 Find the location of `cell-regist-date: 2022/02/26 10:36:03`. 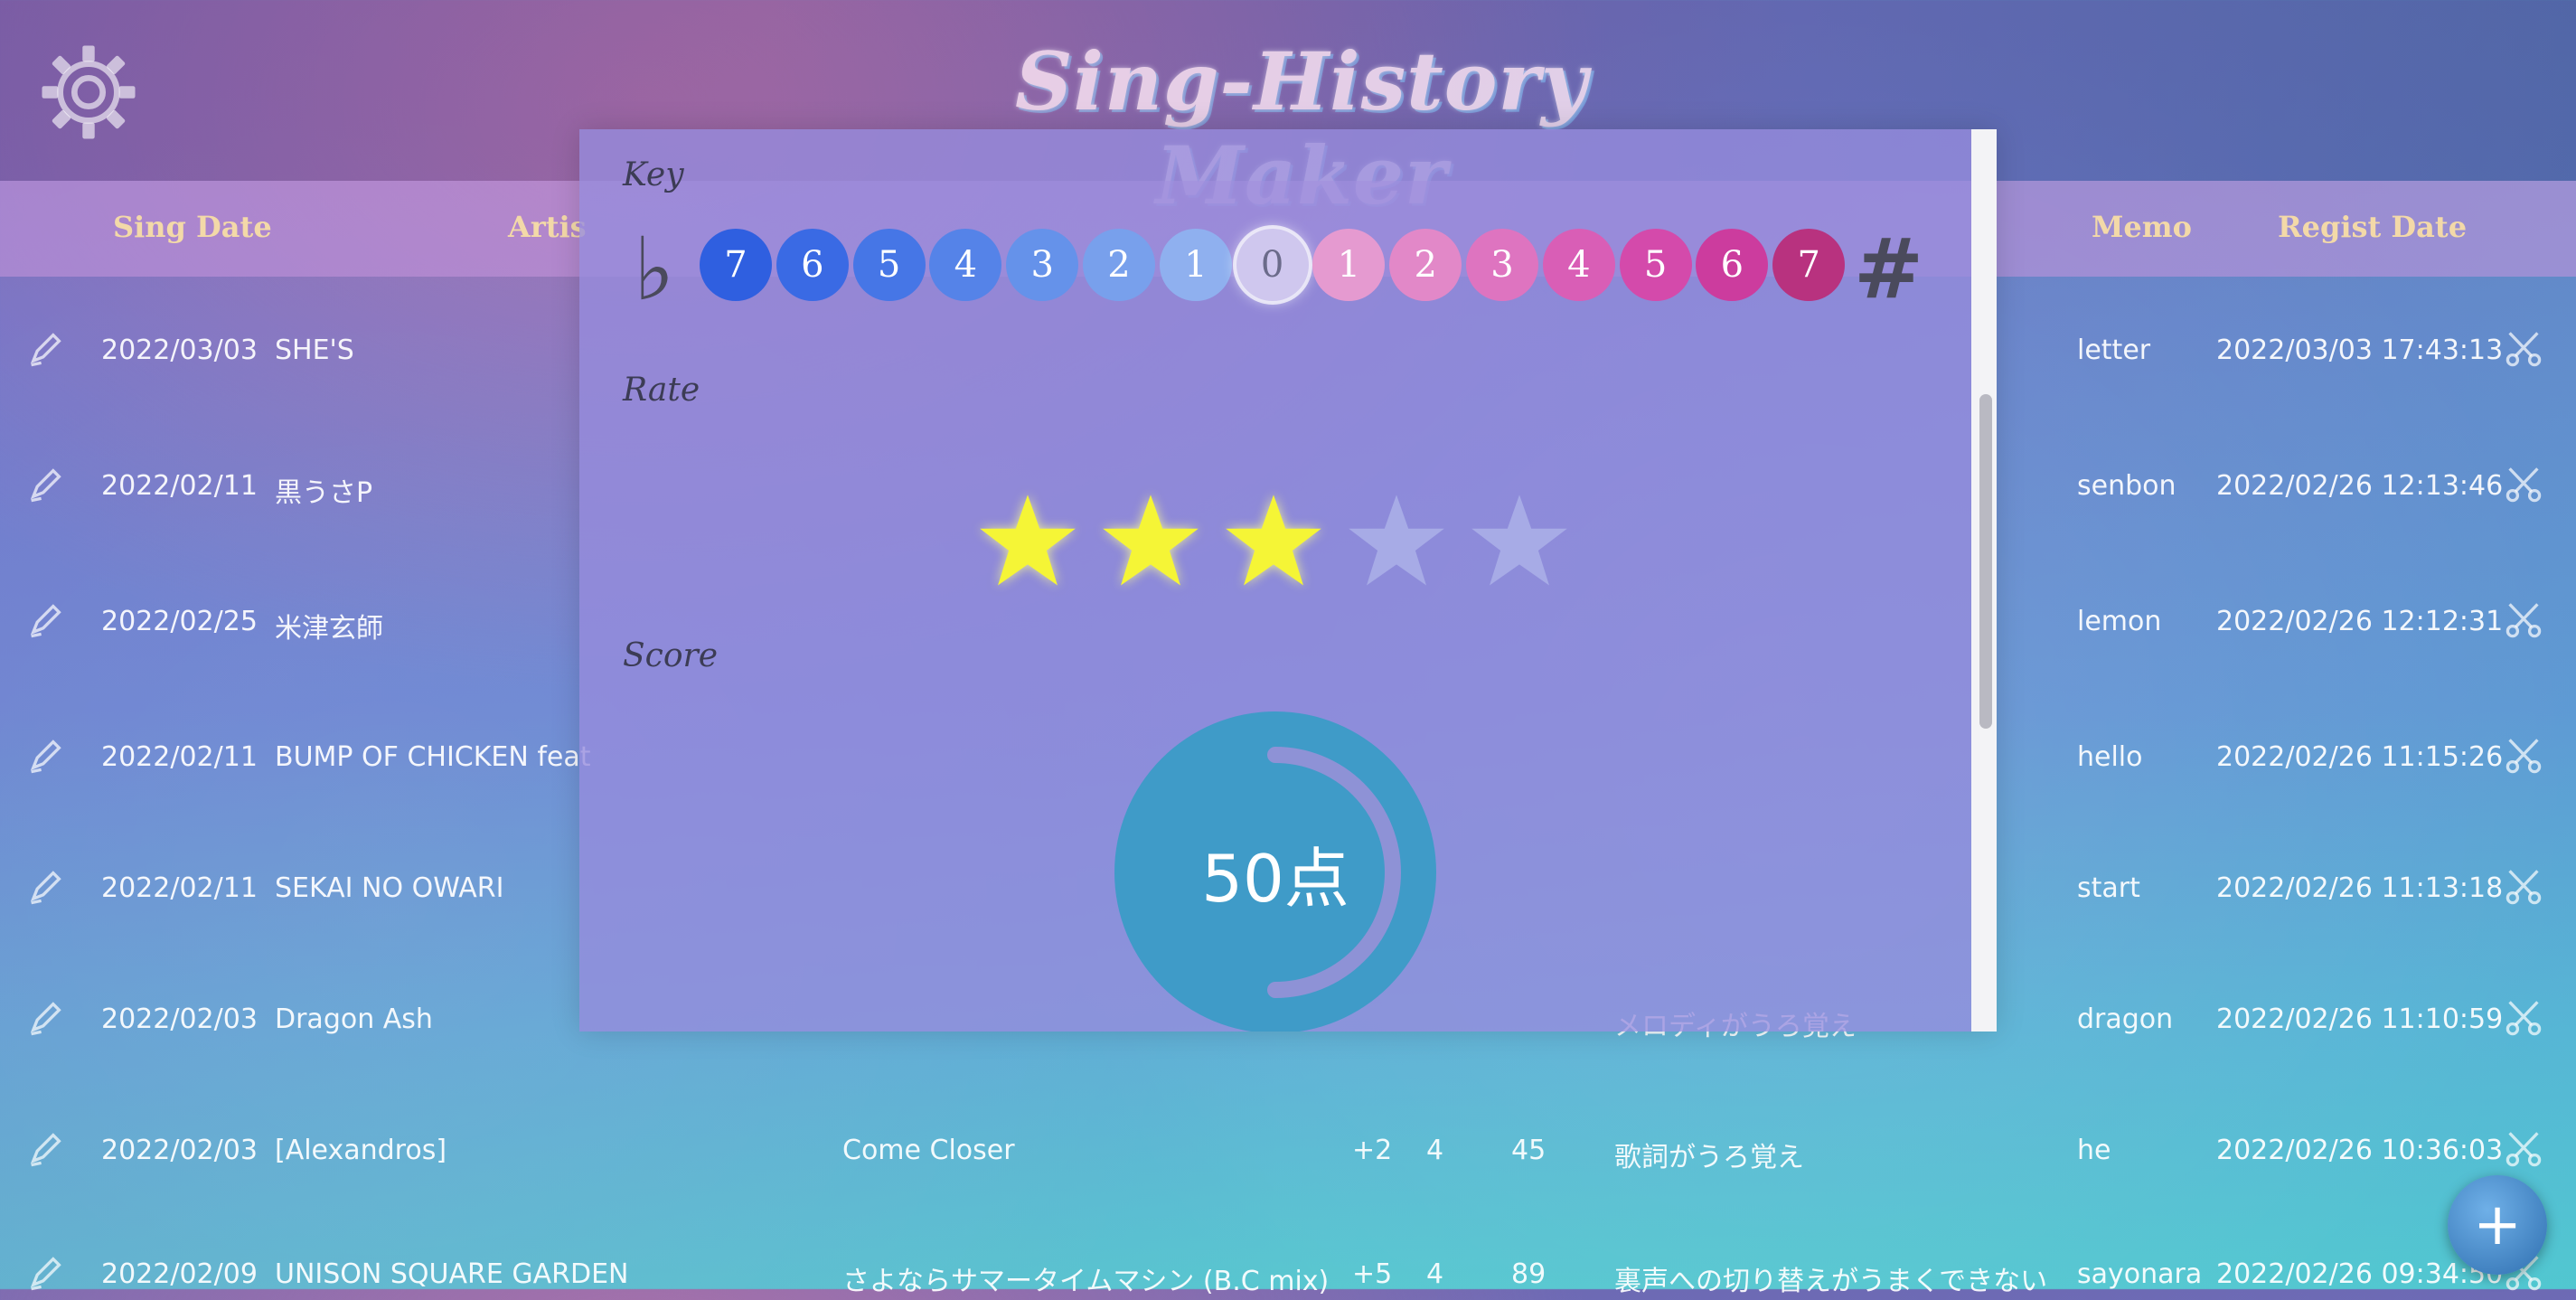

cell-regist-date: 2022/02/26 10:36:03 is located at coordinates (2360, 1150).